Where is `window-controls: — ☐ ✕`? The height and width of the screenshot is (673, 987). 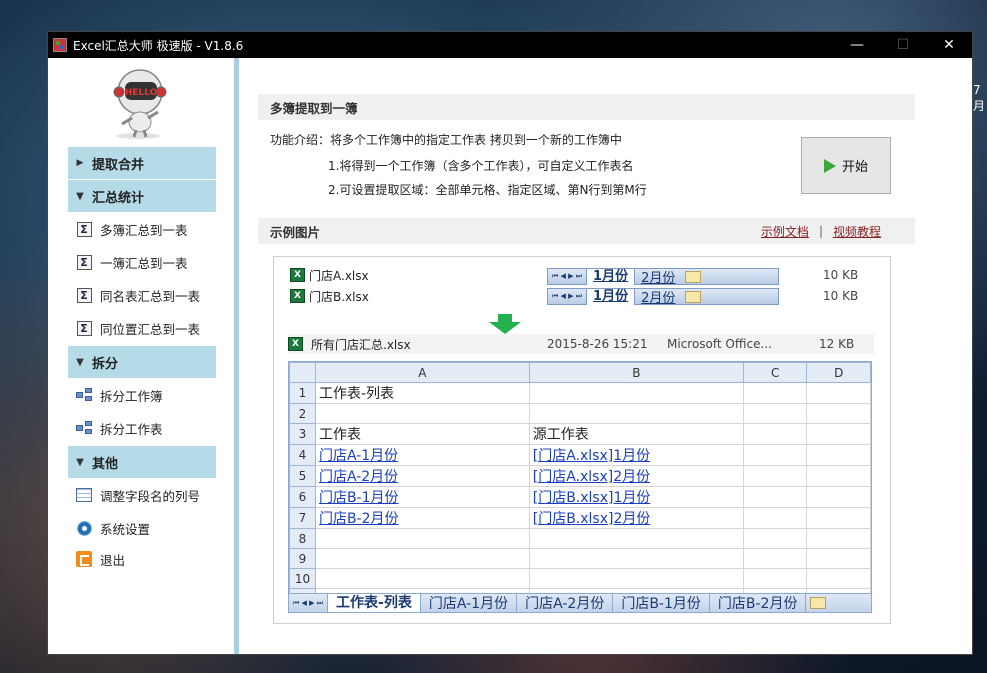
window-controls: — ☐ ✕ is located at coordinates (903, 45).